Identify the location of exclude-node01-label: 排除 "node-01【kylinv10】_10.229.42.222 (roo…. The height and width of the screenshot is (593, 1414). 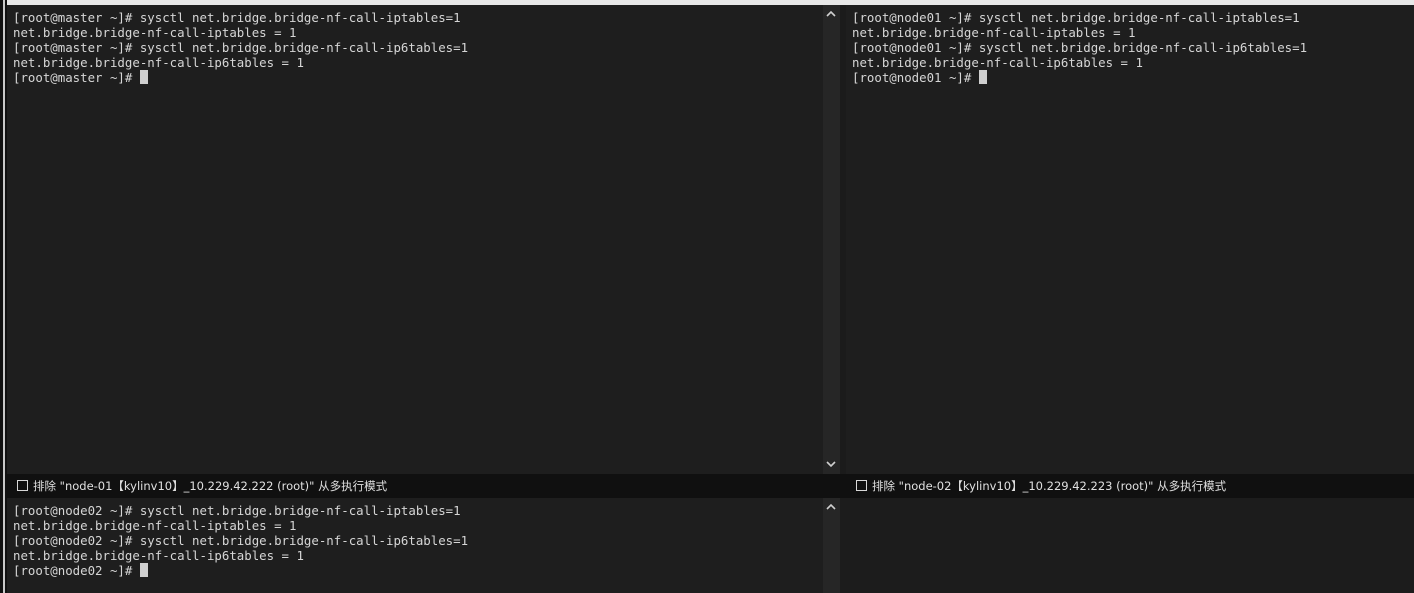
(210, 486).